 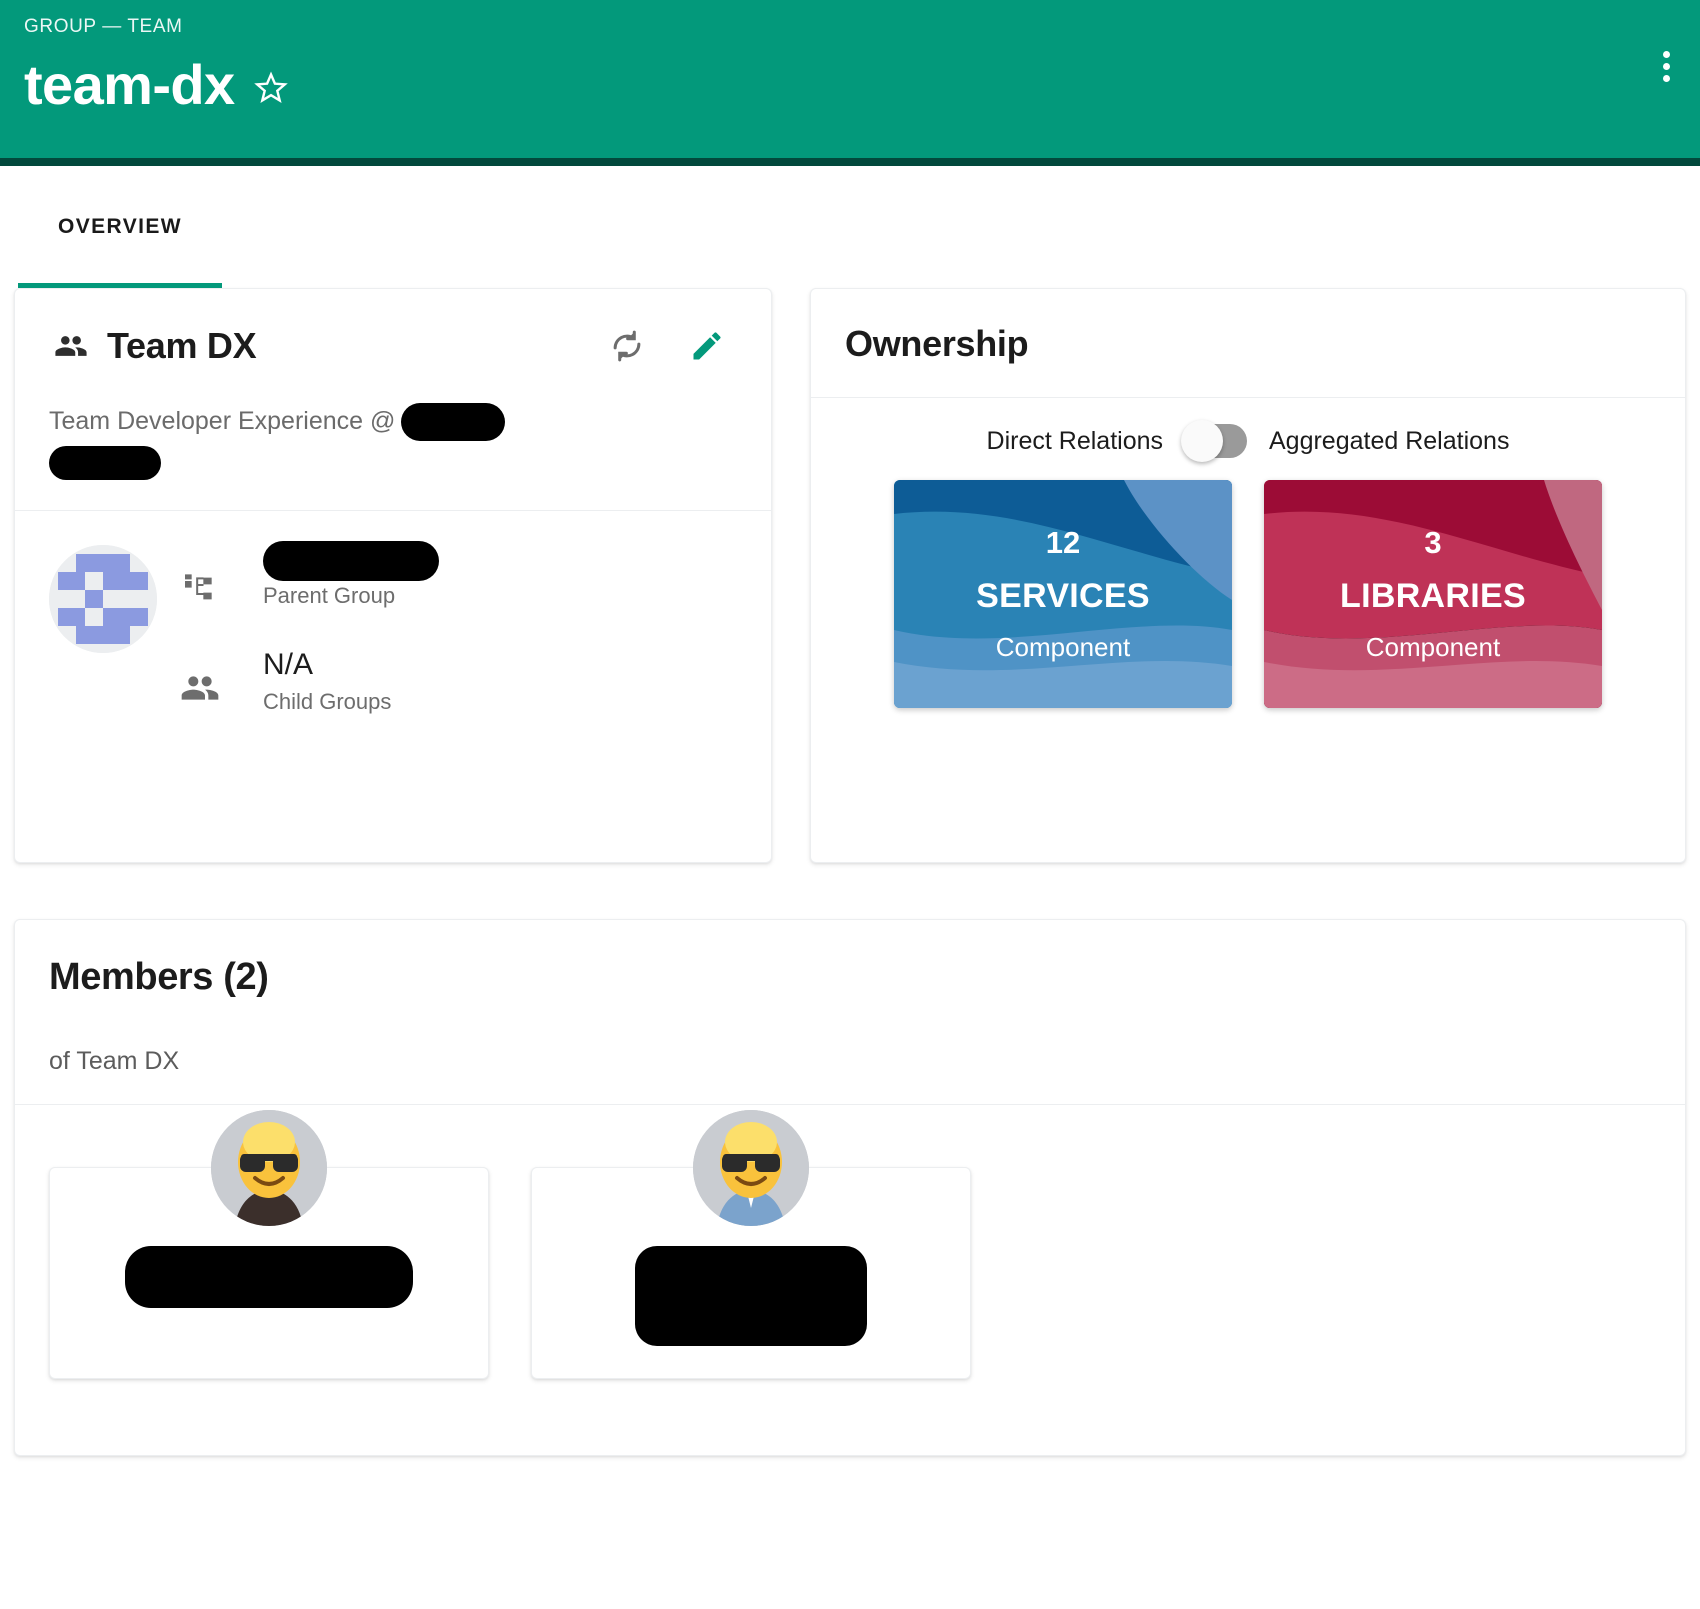 I want to click on redacted-parent-group-name, so click(x=351, y=561).